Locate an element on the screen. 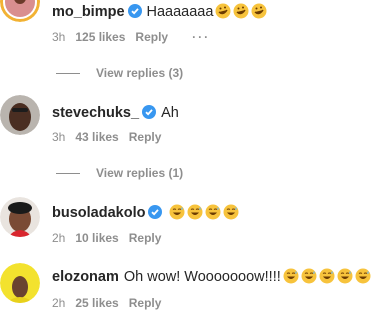  likes-count: 10 likes is located at coordinates (96, 238).